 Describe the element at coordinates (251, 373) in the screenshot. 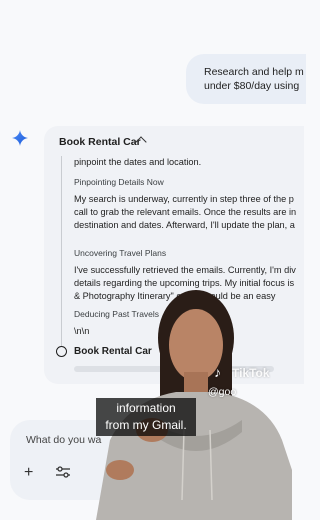

I see `tiktok-watermark: TikTok` at that location.